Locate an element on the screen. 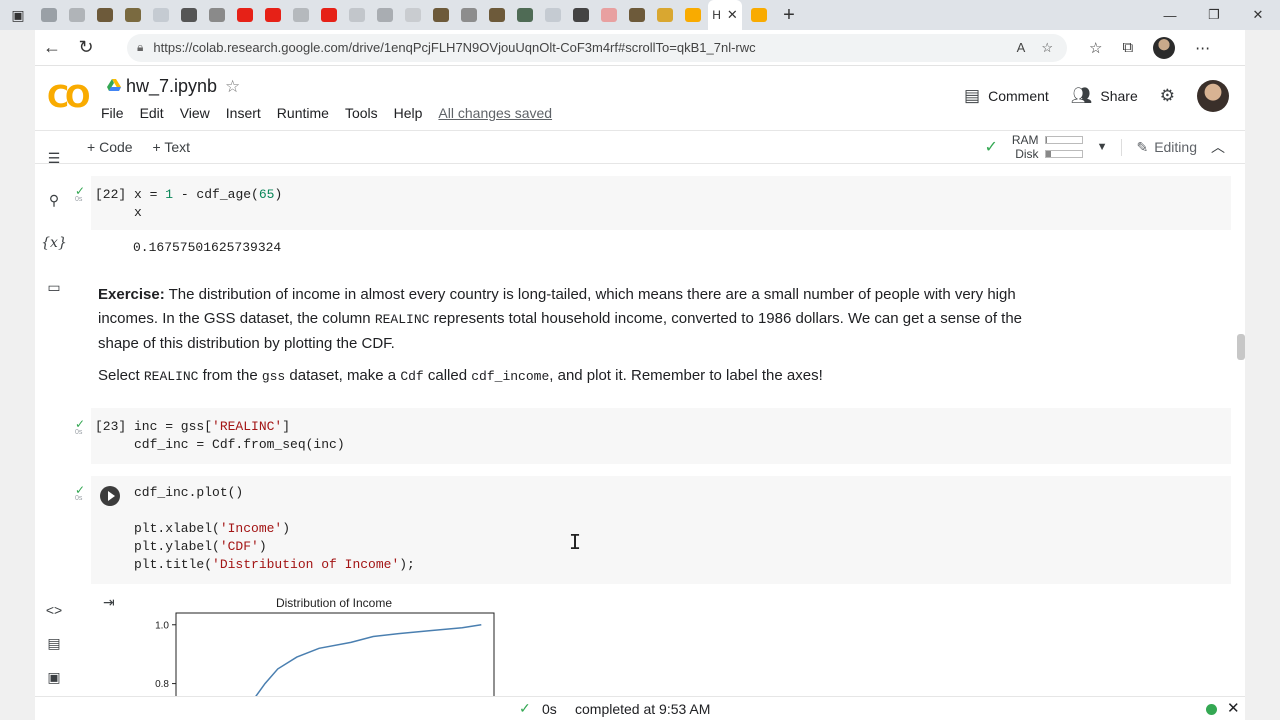  resource-monitor: RAM Disk is located at coordinates (1047, 147).